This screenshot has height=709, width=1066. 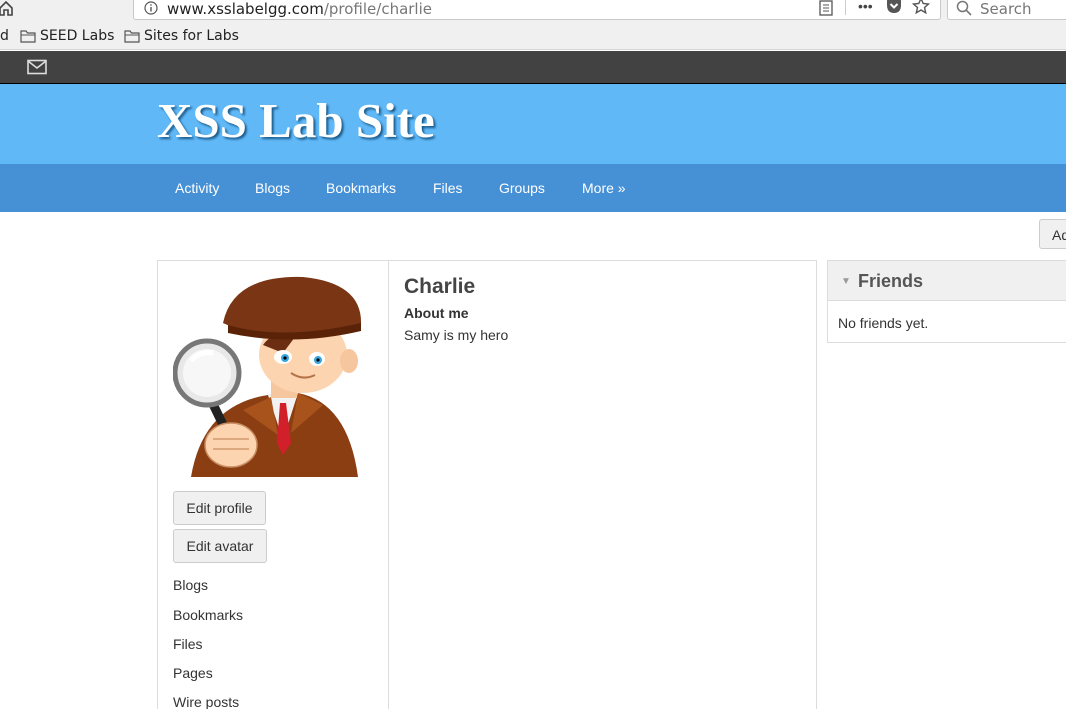 What do you see at coordinates (197, 188) in the screenshot?
I see `nav-item-activity: Activity` at bounding box center [197, 188].